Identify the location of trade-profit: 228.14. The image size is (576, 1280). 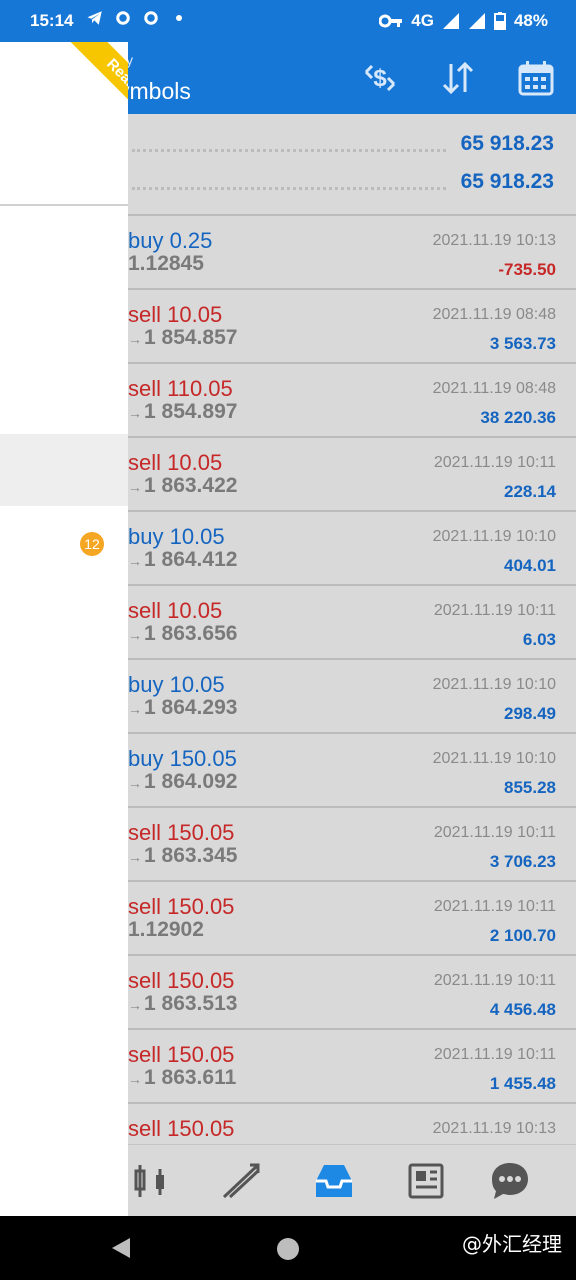
(530, 491).